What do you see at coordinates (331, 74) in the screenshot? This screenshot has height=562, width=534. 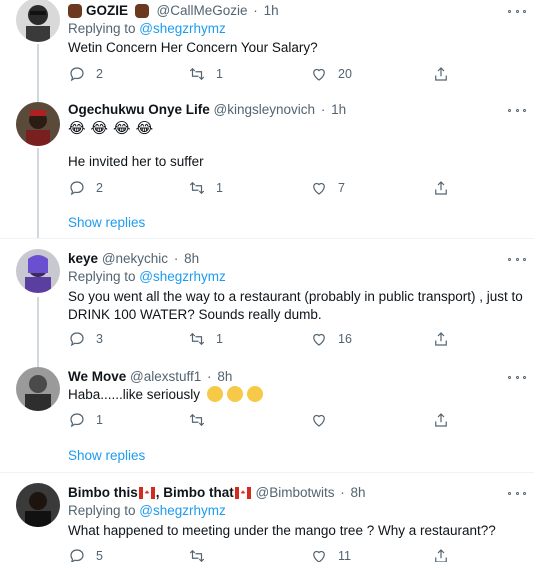 I see `like-button: 20` at bounding box center [331, 74].